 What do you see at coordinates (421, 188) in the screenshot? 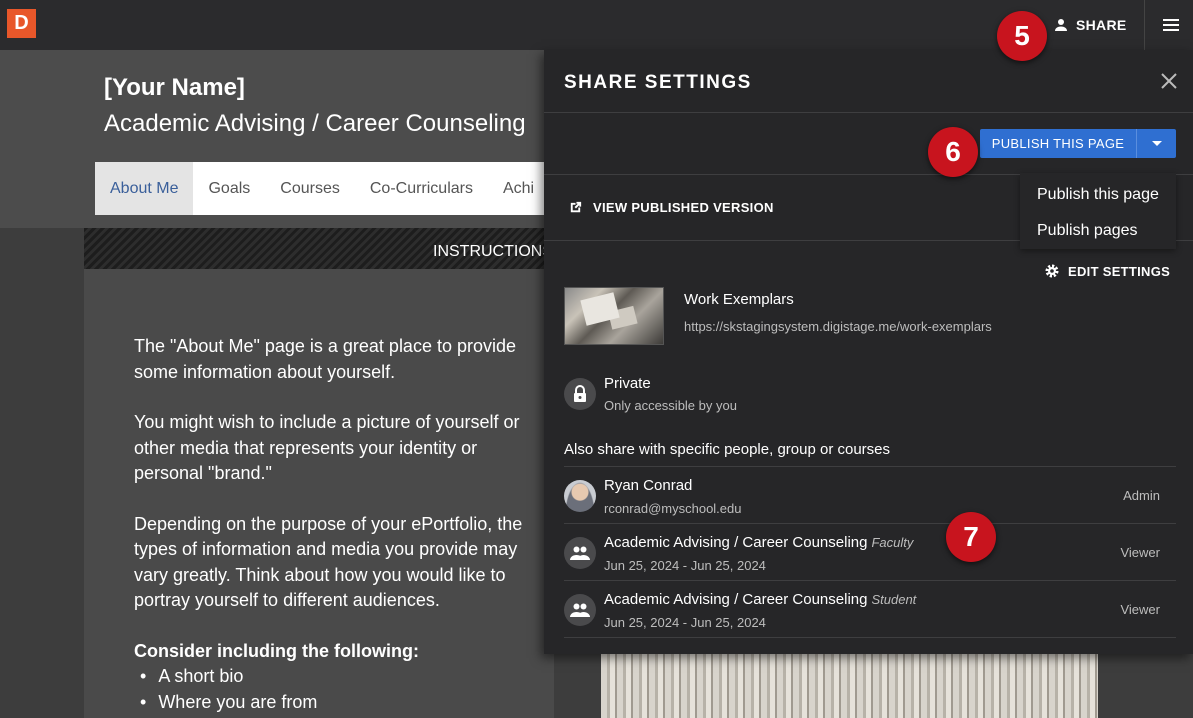
I see `nav-item-co-curriculars: Co-Curriculars` at bounding box center [421, 188].